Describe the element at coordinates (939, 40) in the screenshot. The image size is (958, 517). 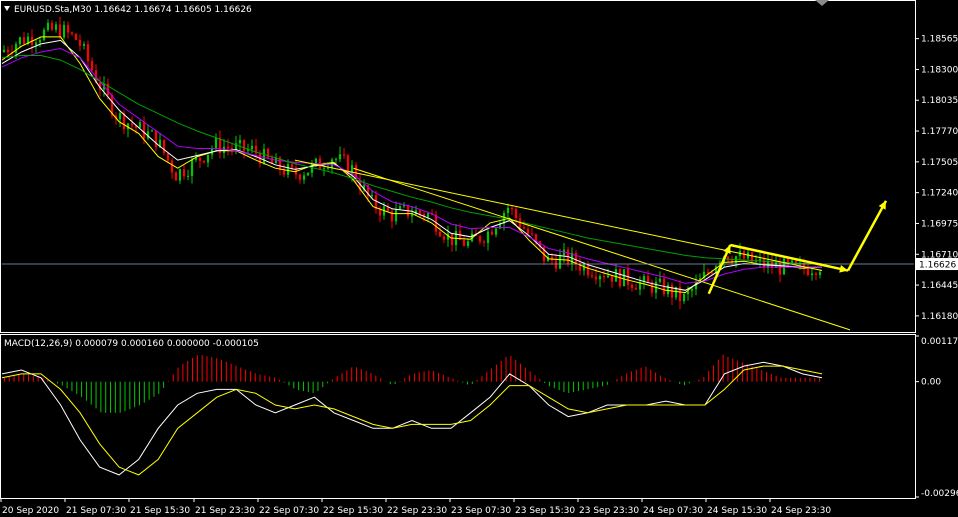
I see `price-tick-label: 1.18565` at that location.